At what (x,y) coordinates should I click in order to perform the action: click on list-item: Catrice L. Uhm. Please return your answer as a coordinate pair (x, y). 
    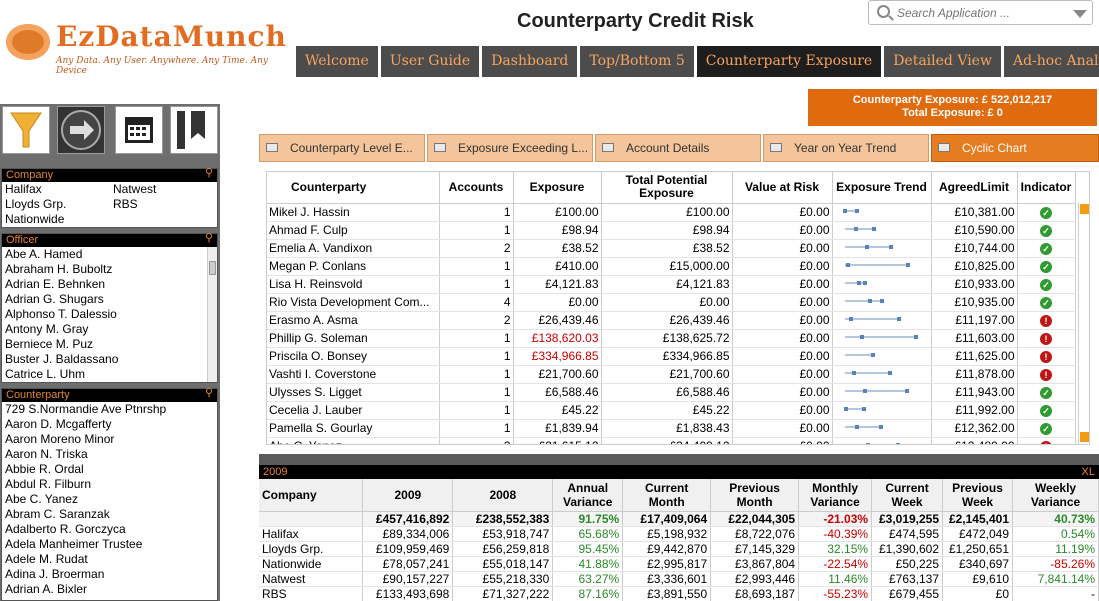
    Looking at the image, I should click on (109, 374).